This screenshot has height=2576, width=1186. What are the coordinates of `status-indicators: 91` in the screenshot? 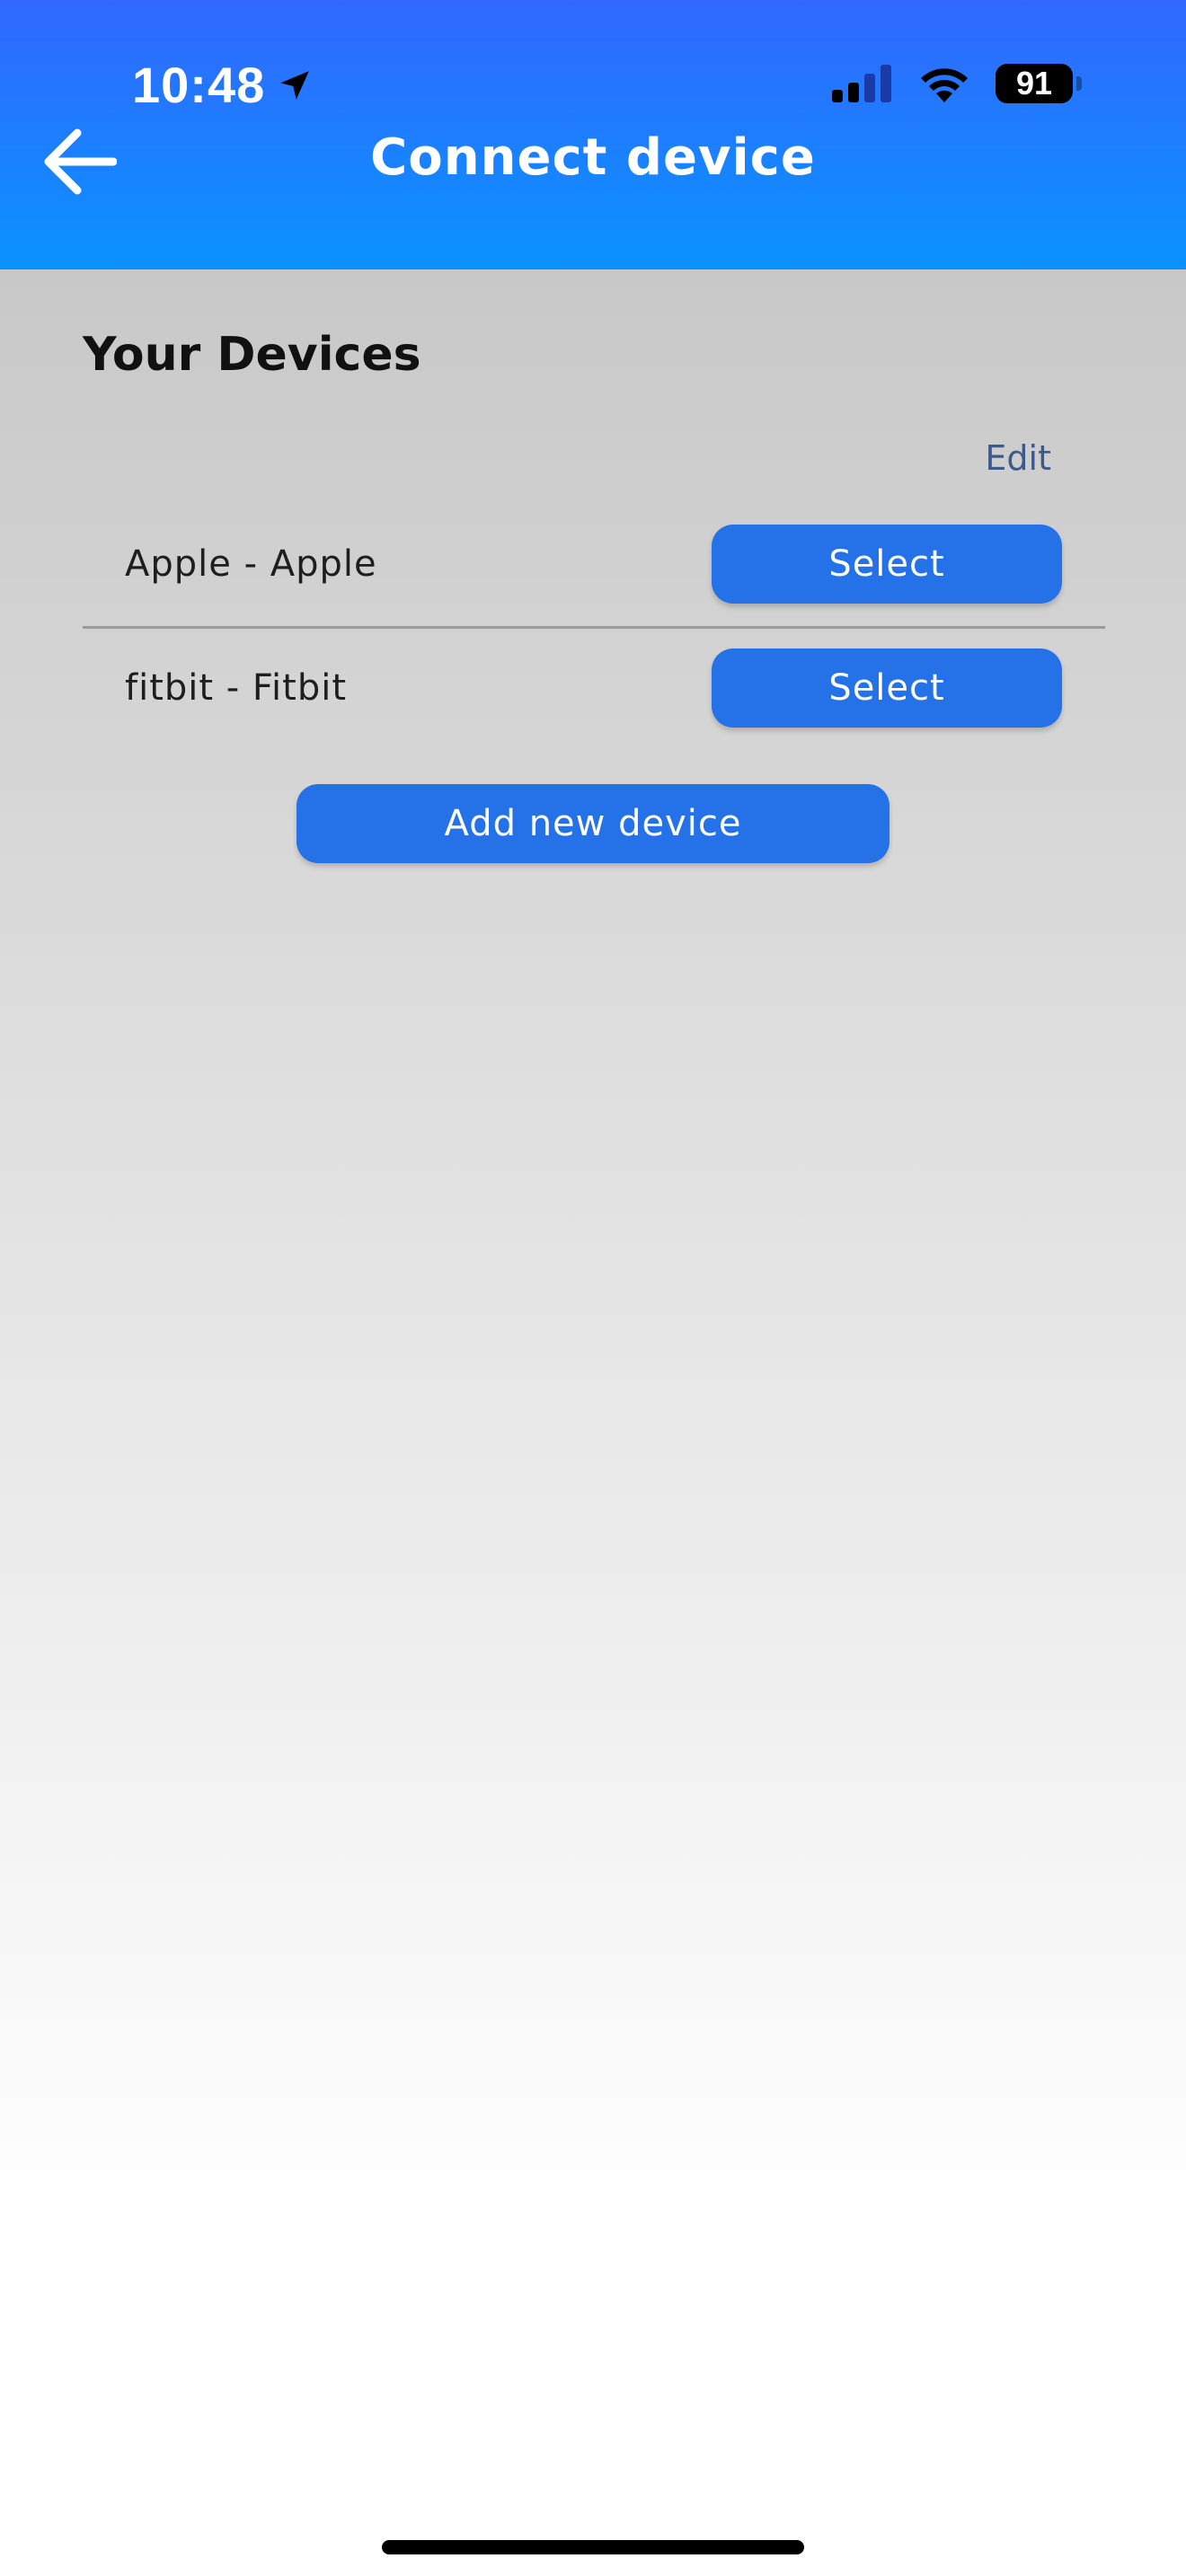 It's located at (957, 83).